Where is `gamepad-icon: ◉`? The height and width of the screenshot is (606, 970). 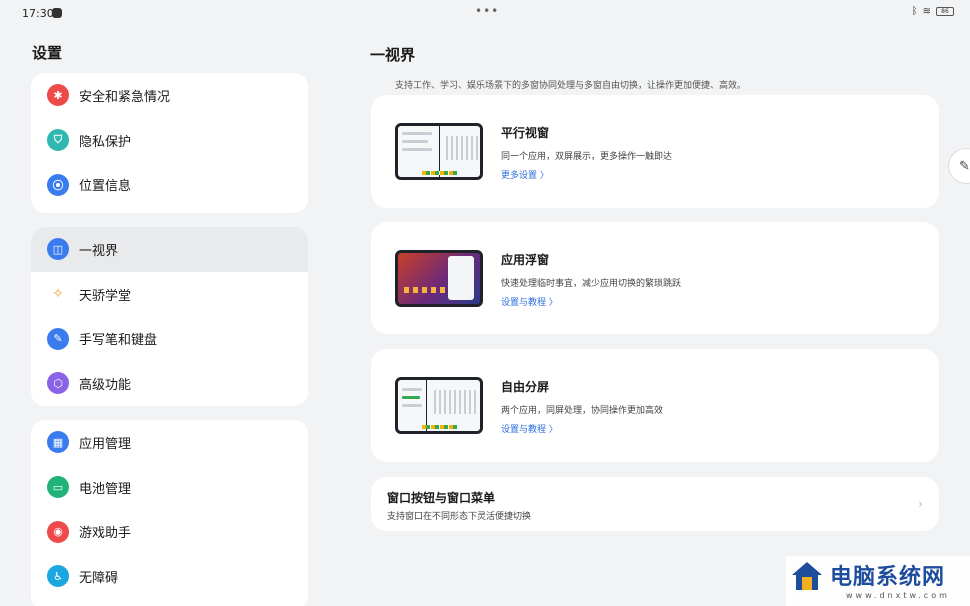 gamepad-icon: ◉ is located at coordinates (58, 531).